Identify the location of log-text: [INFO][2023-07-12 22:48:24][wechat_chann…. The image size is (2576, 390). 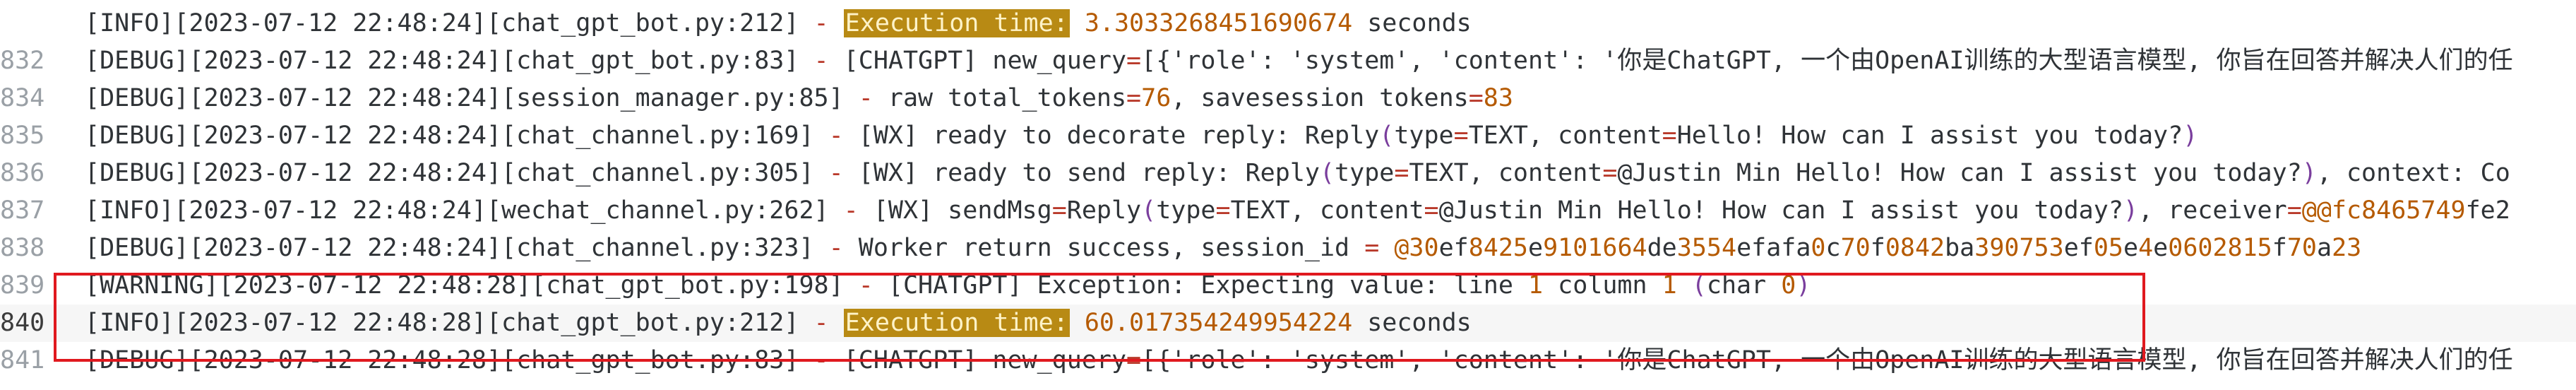
(1297, 211).